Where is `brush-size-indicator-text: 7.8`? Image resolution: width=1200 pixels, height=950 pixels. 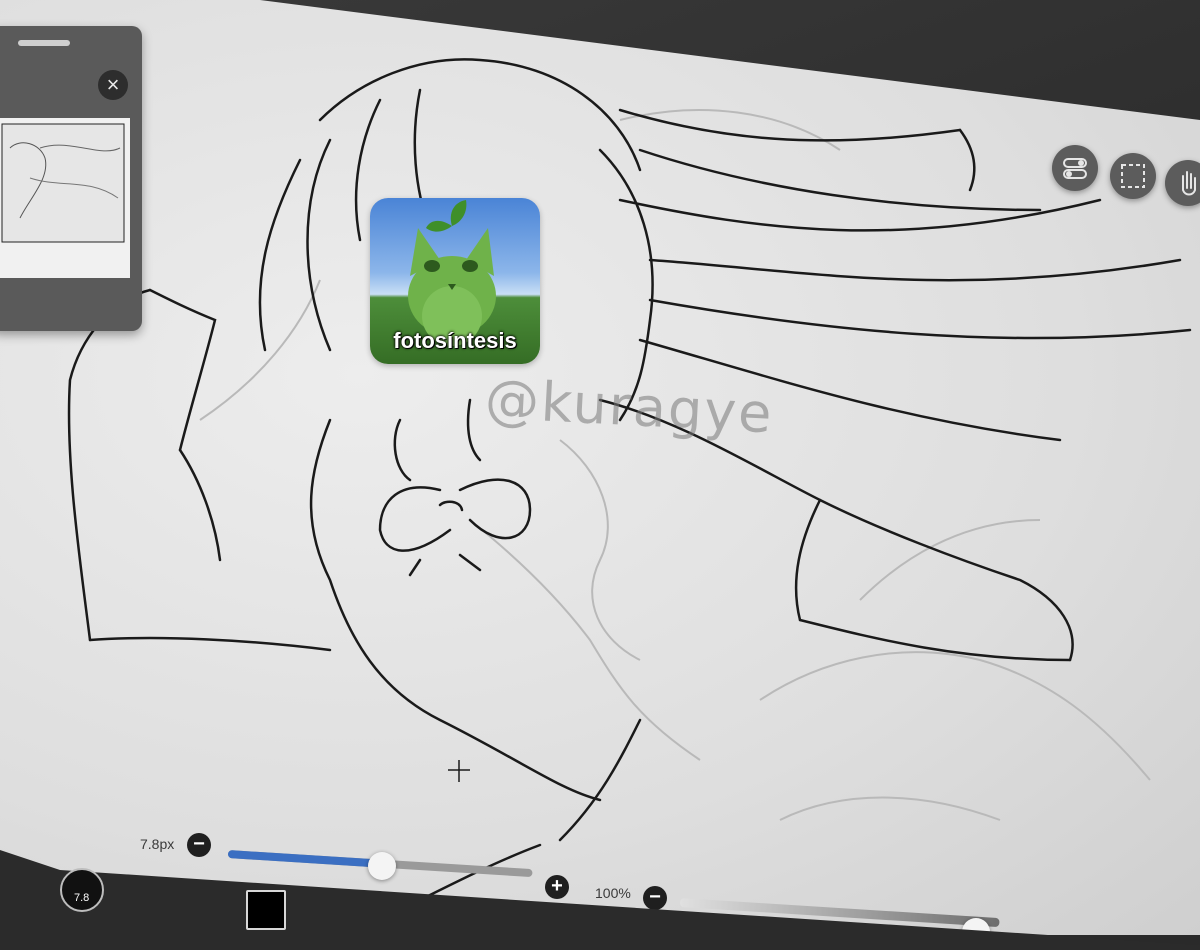
brush-size-indicator-text: 7.8 is located at coordinates (82, 898).